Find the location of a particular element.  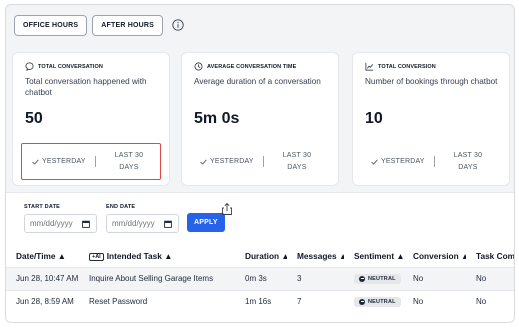

cell-datetime: Jun 28, 10:47 AM is located at coordinates (42, 278).